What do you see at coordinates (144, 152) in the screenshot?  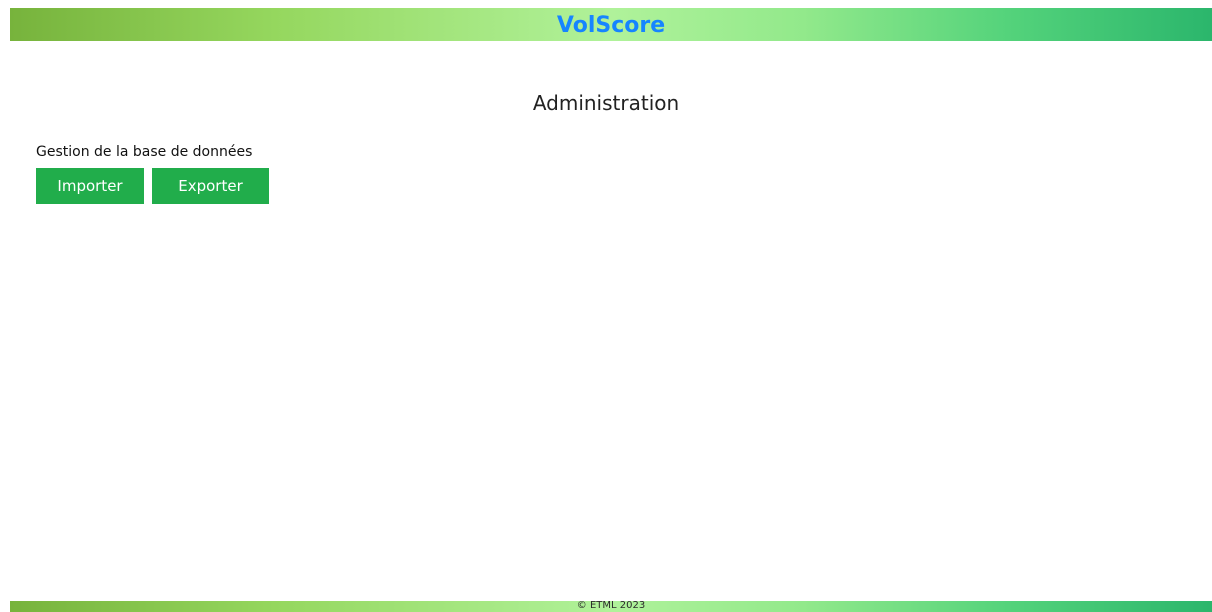 I see `database-section-label: Gestion de la base de données` at bounding box center [144, 152].